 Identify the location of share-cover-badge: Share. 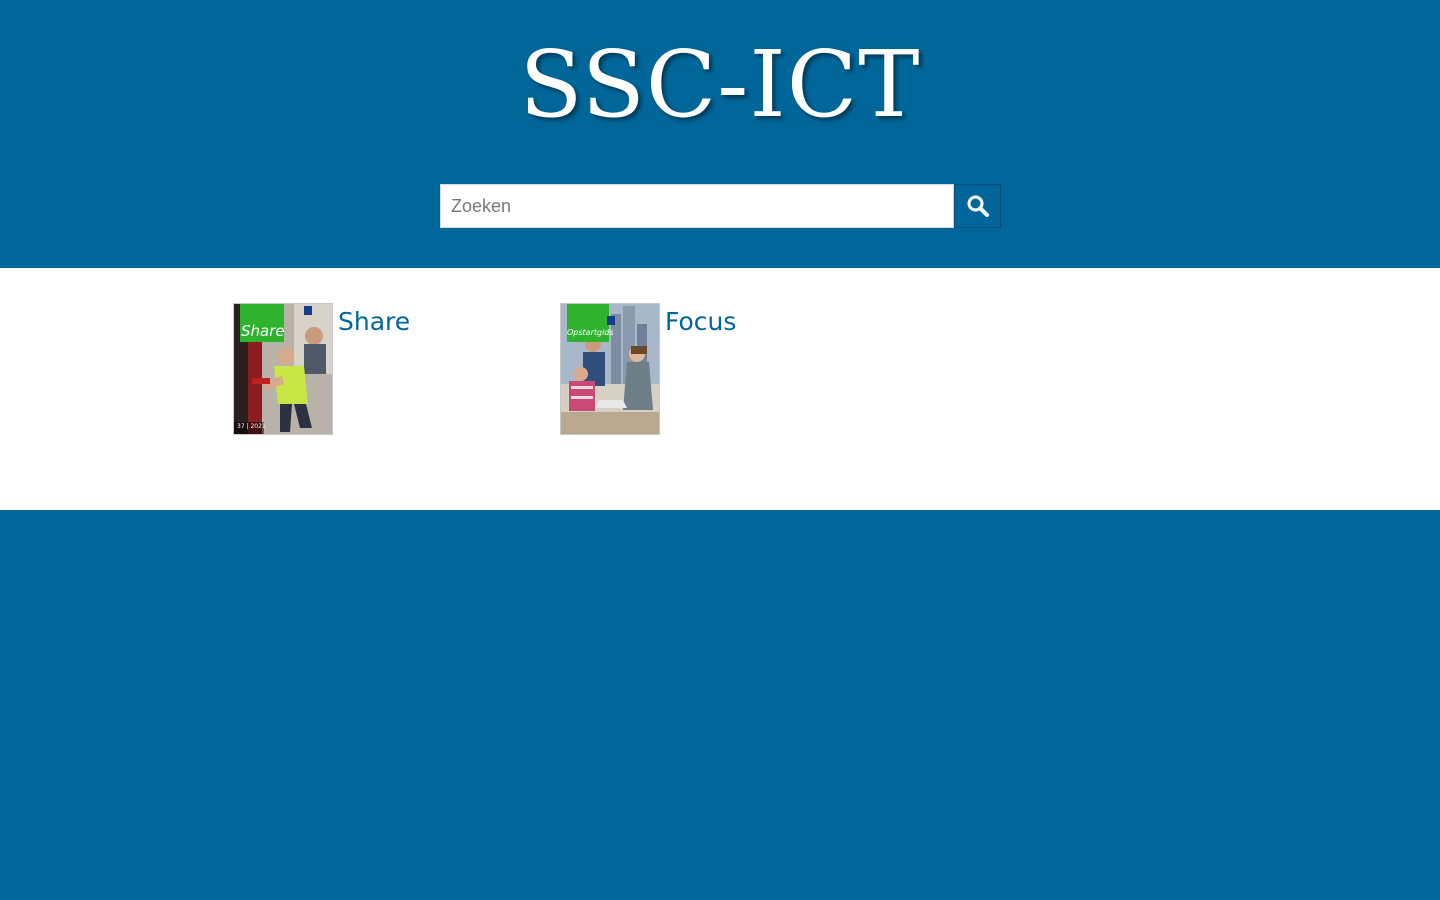
(263, 331).